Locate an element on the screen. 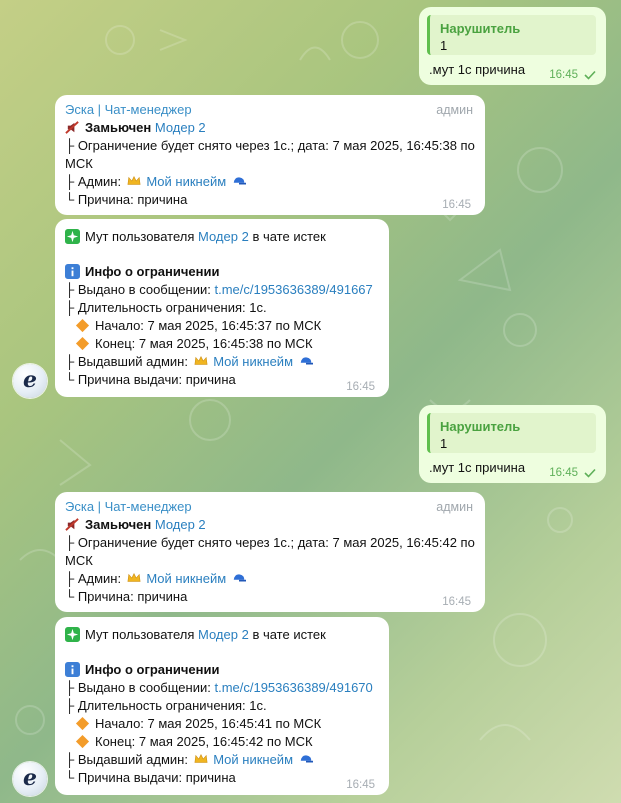 The width and height of the screenshot is (621, 803). start-text: Начало: 7 мая 2025, 16:45:37 по МСК is located at coordinates (208, 325).